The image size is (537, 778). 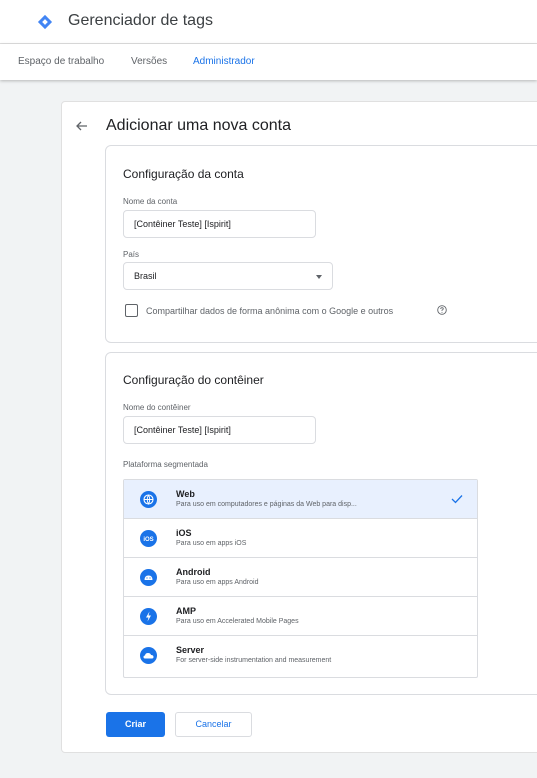 I want to click on platform-description: Para uso em Accelerated Mobile Pages, so click(x=237, y=621).